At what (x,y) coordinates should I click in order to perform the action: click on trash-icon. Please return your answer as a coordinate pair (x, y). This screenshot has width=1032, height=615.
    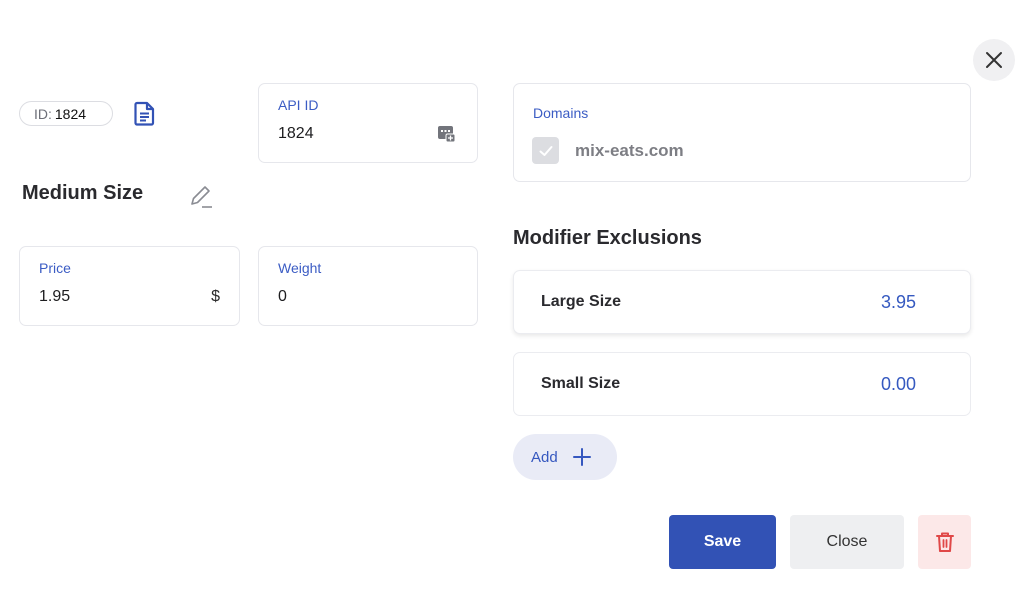
    Looking at the image, I should click on (944, 542).